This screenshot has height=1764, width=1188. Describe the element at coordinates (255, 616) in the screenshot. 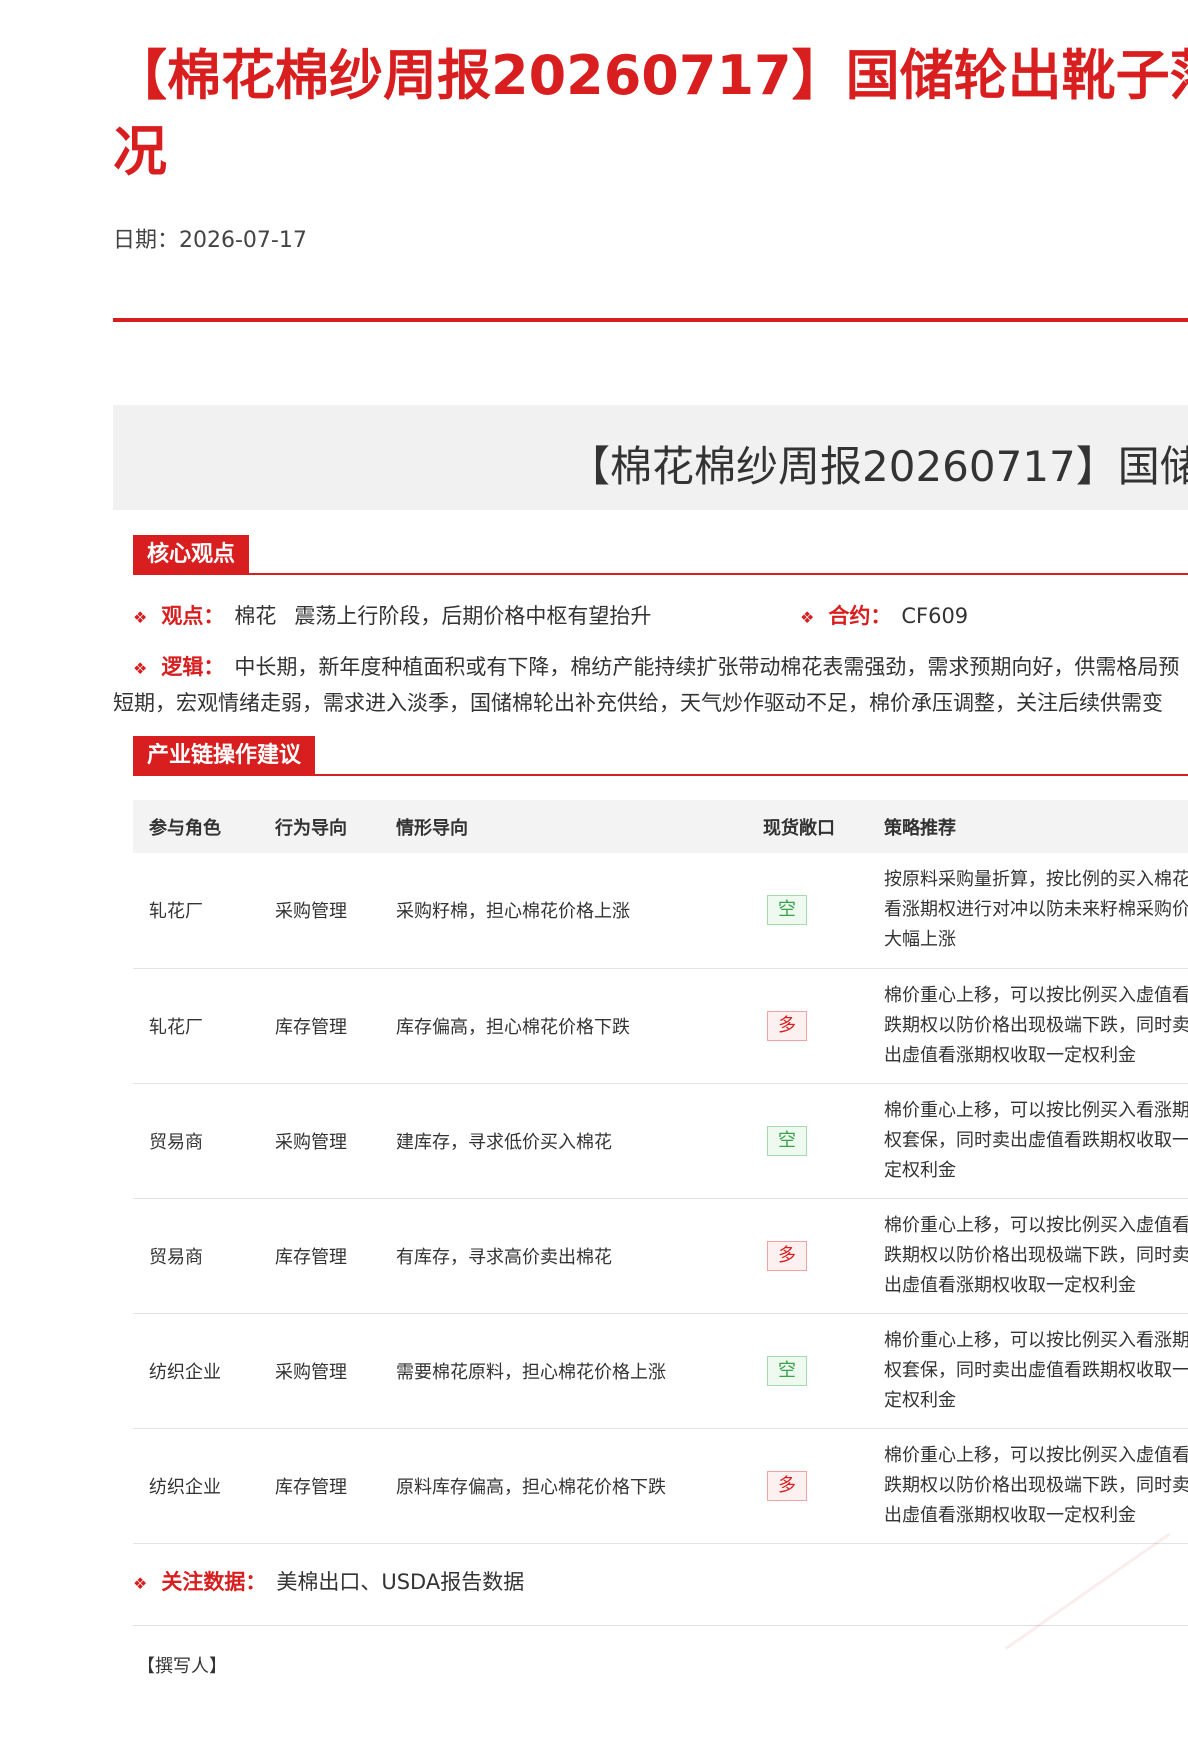

I see `view-product: 棉花` at that location.